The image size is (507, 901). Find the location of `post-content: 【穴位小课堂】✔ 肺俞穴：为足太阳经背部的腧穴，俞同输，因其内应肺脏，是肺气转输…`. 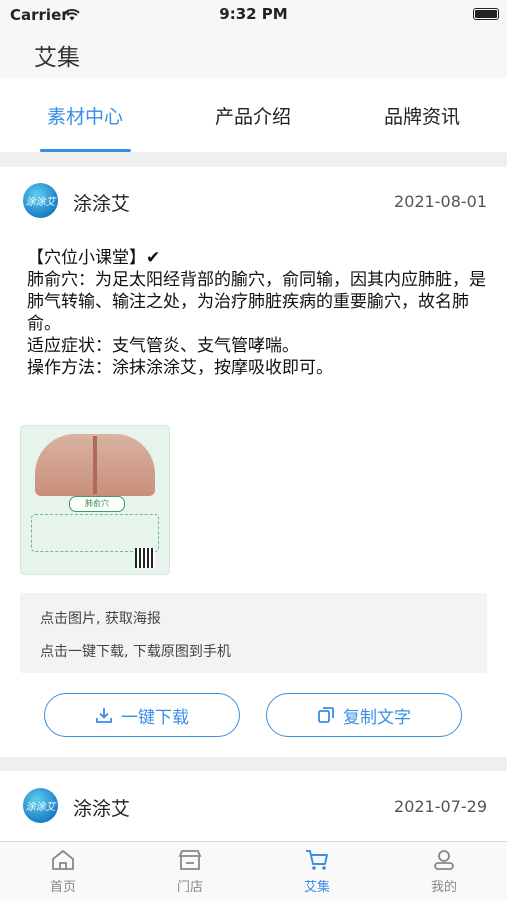

post-content: 【穴位小课堂】✔ 肺俞穴：为足太阳经背部的腧穴，俞同输，因其内应肺脏，是肺气转输… is located at coordinates (257, 313).